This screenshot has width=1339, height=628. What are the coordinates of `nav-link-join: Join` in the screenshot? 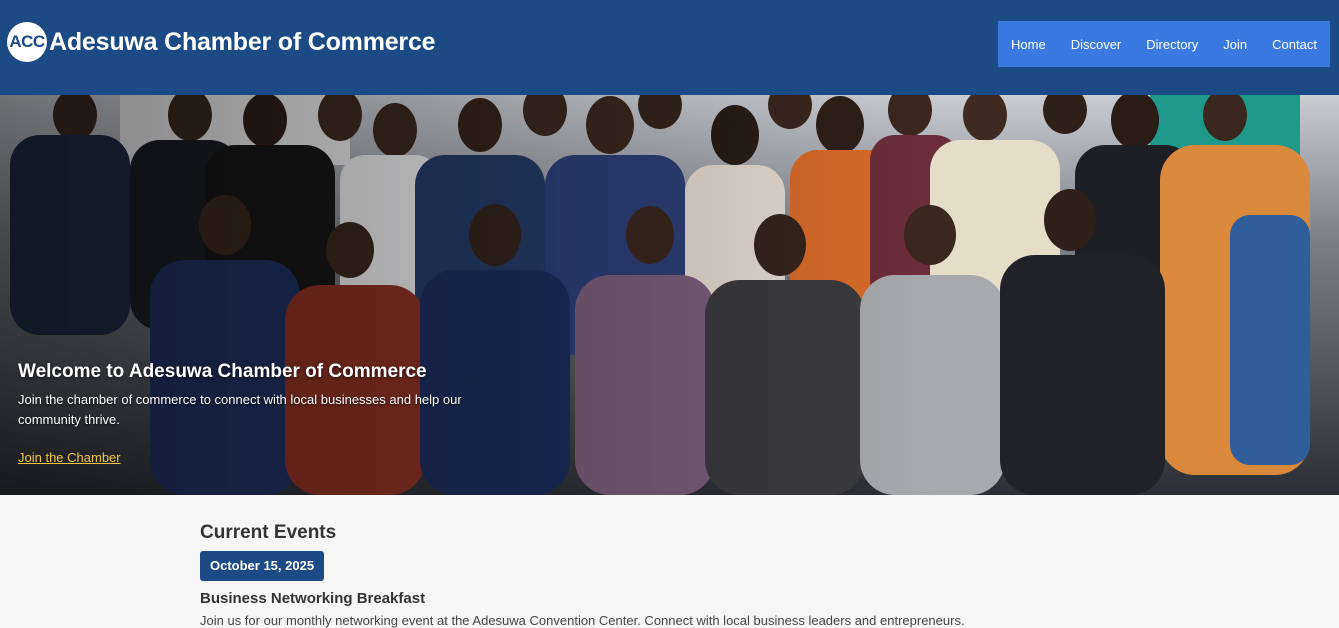 It's located at (1235, 44).